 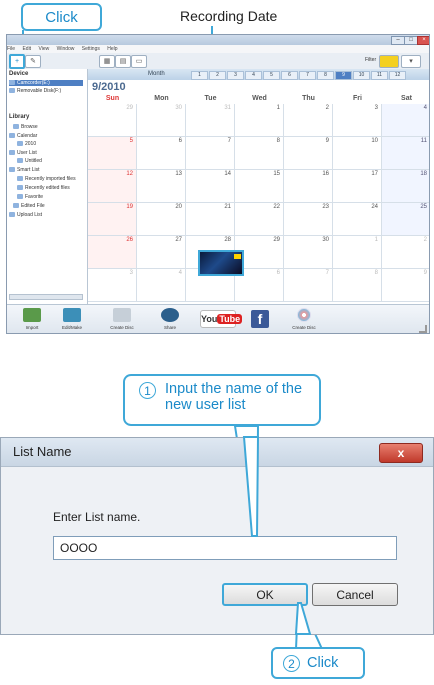 What do you see at coordinates (323, 663) in the screenshot?
I see `step2-text: Click` at bounding box center [323, 663].